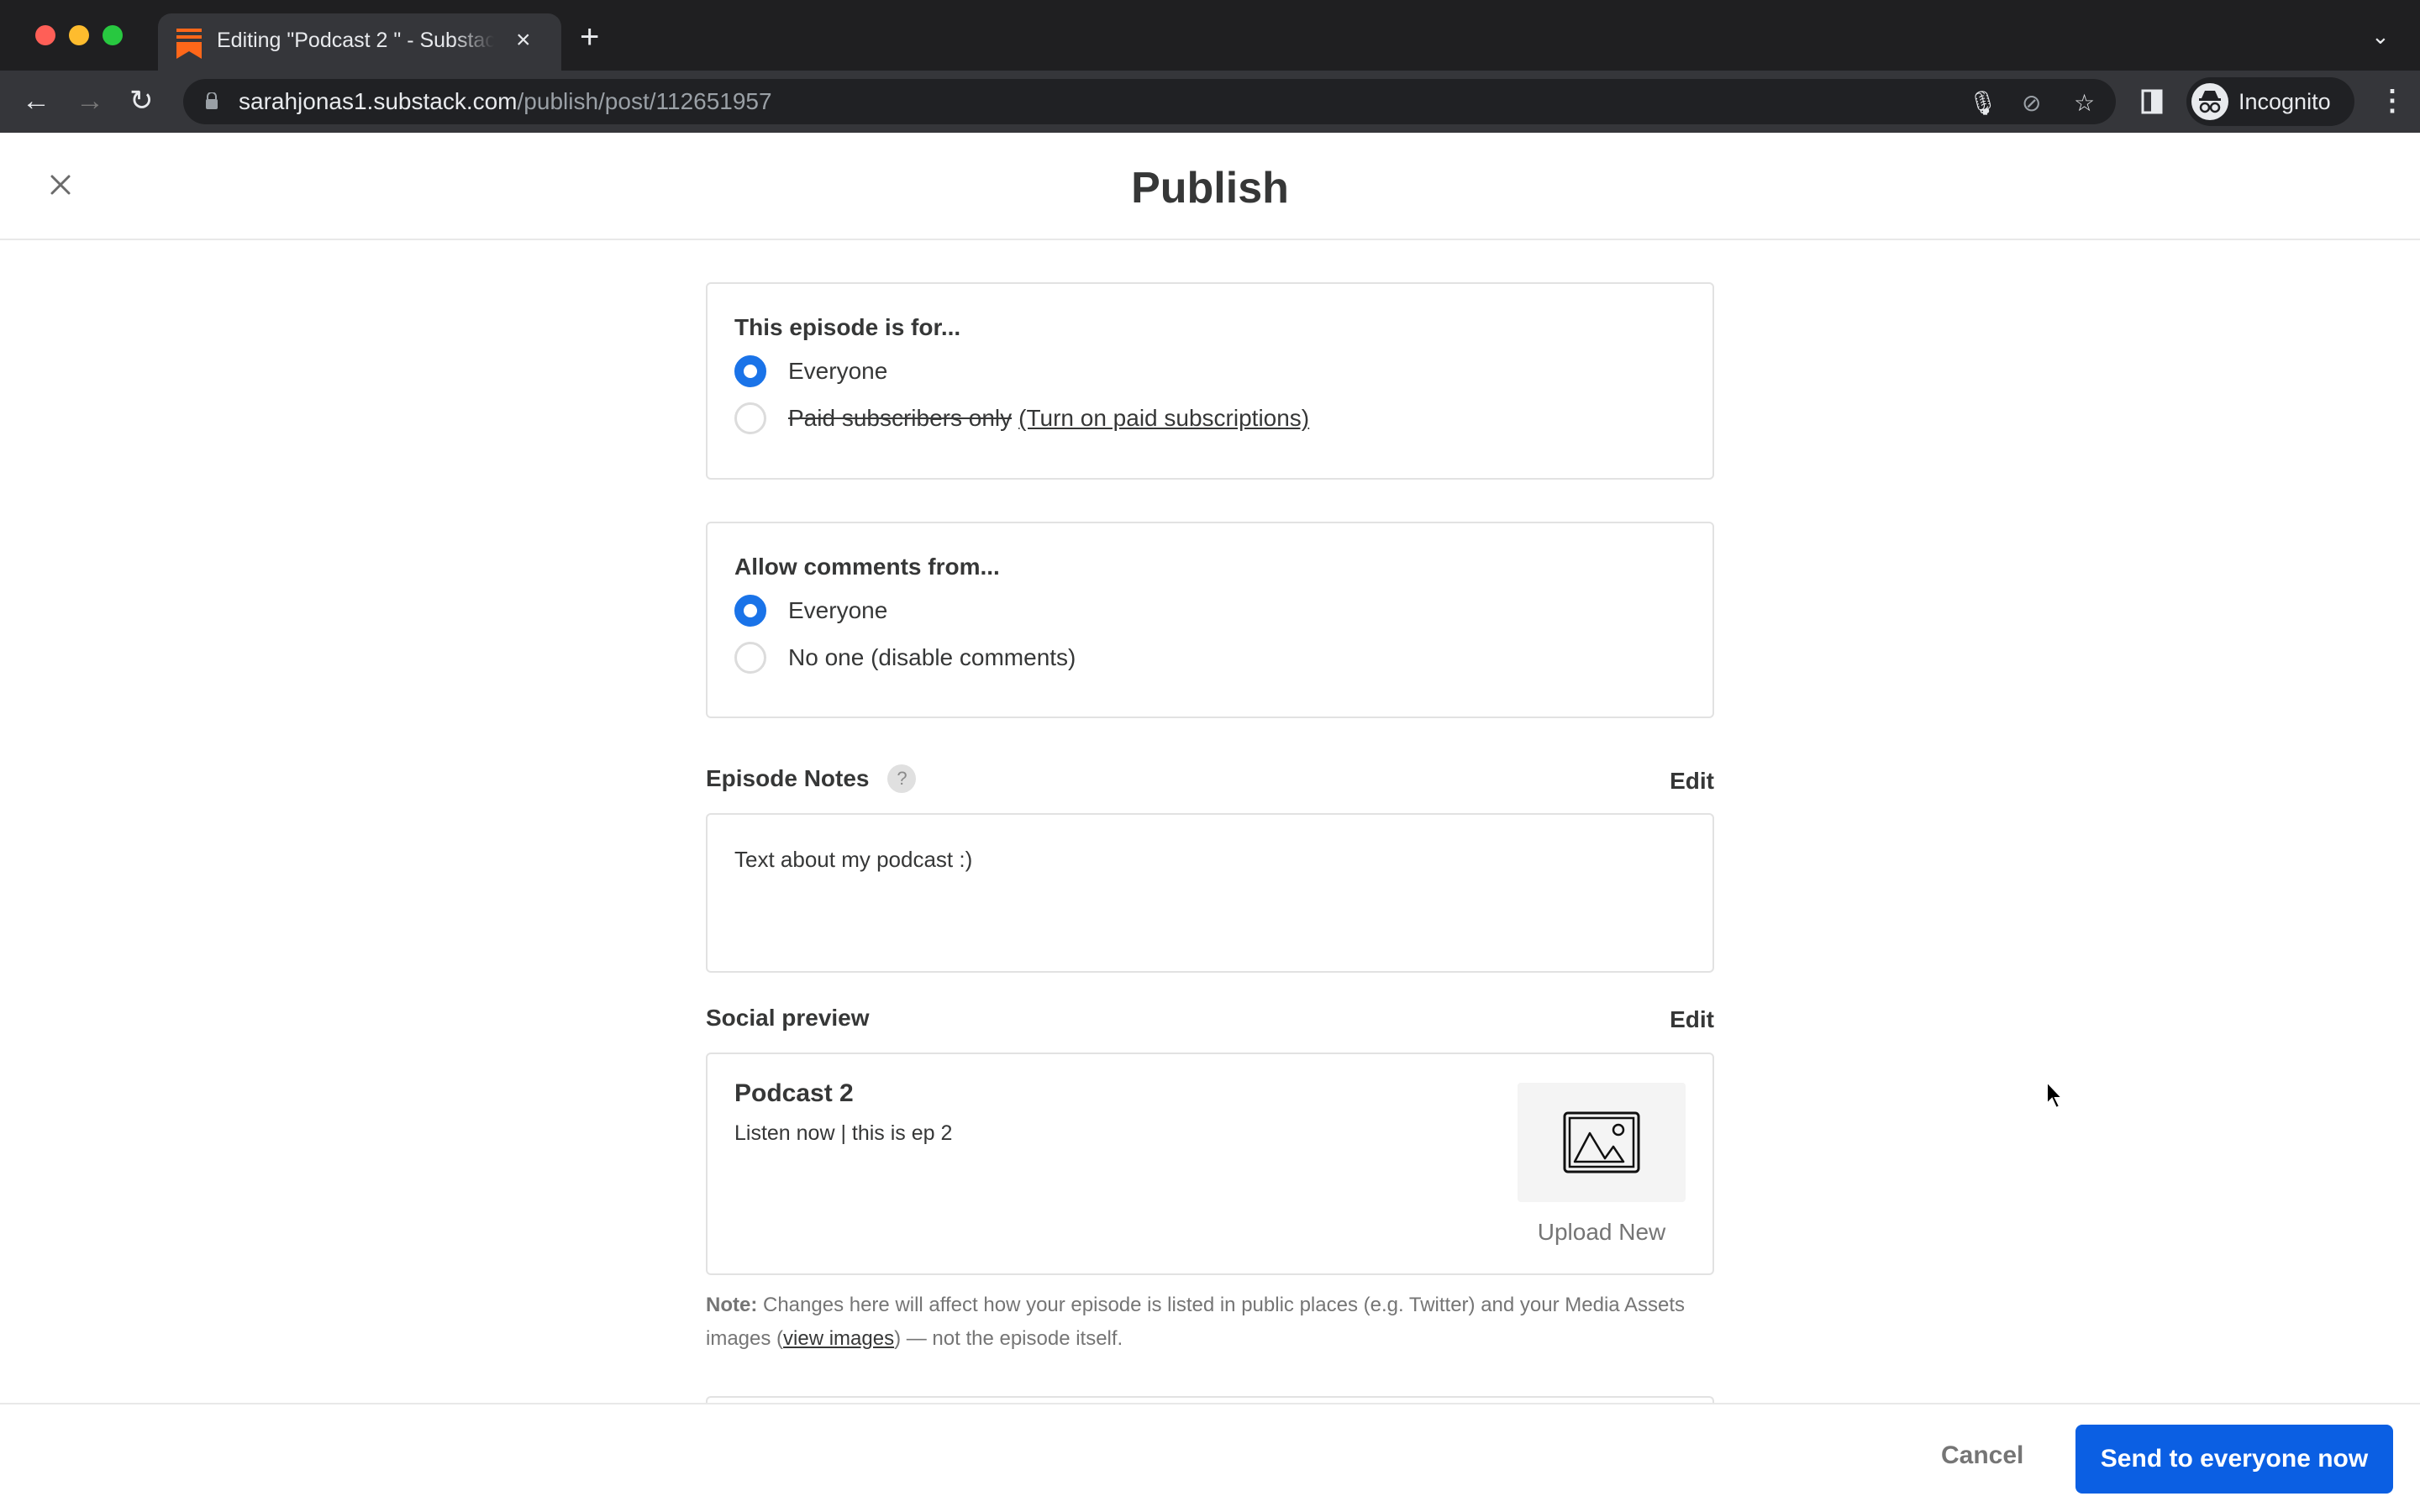  I want to click on back-icon: ←, so click(36, 100).